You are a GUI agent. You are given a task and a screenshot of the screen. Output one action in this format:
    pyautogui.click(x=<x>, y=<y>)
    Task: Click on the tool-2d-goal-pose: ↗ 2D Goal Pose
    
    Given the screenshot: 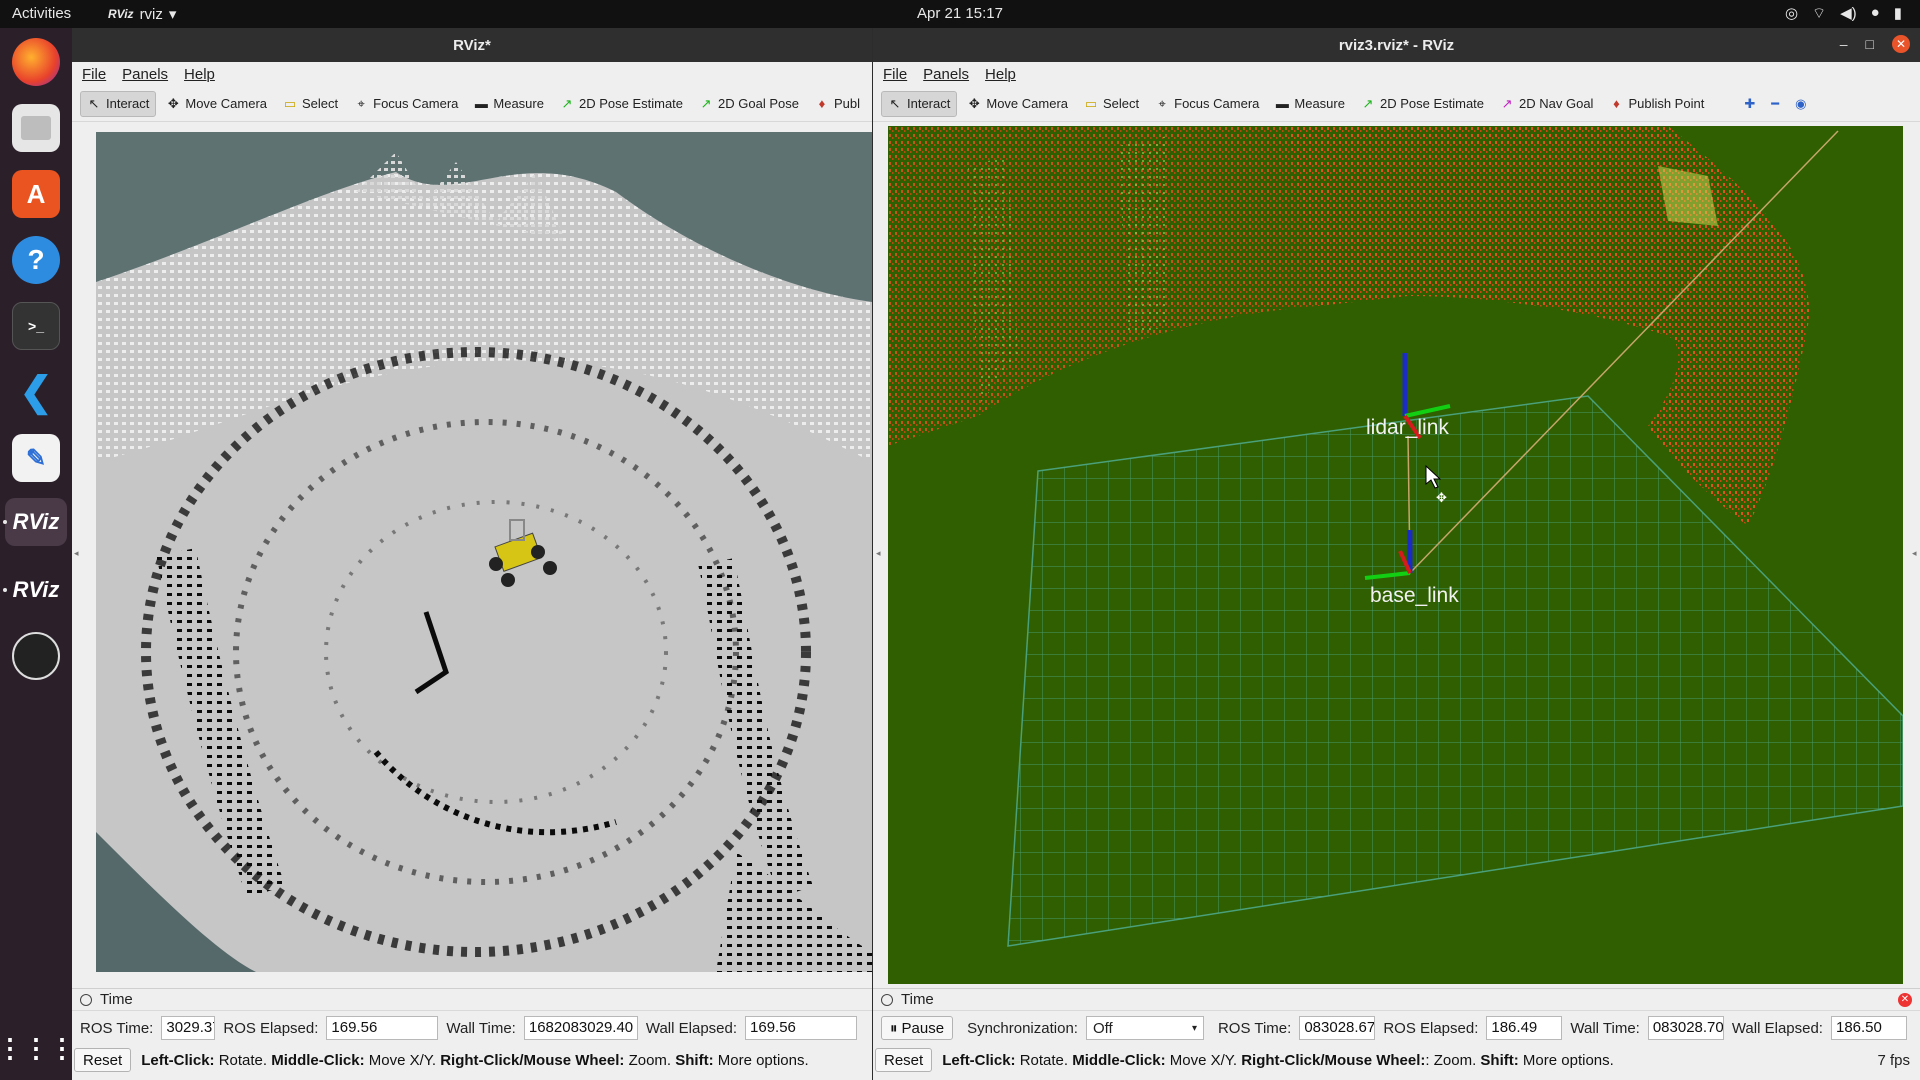 What is the action you would take?
    pyautogui.click(x=749, y=104)
    